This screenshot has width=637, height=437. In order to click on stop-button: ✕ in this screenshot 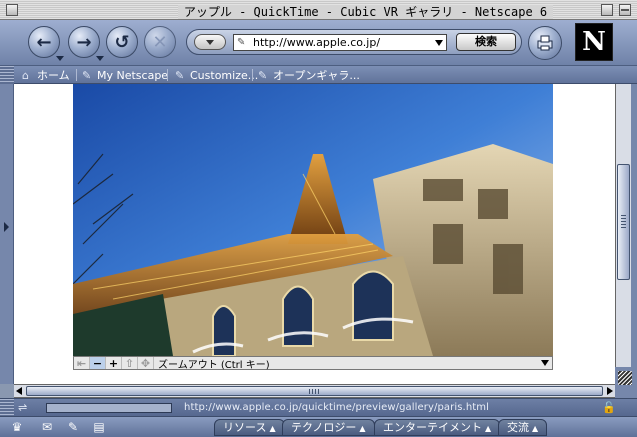, I will do `click(160, 42)`.